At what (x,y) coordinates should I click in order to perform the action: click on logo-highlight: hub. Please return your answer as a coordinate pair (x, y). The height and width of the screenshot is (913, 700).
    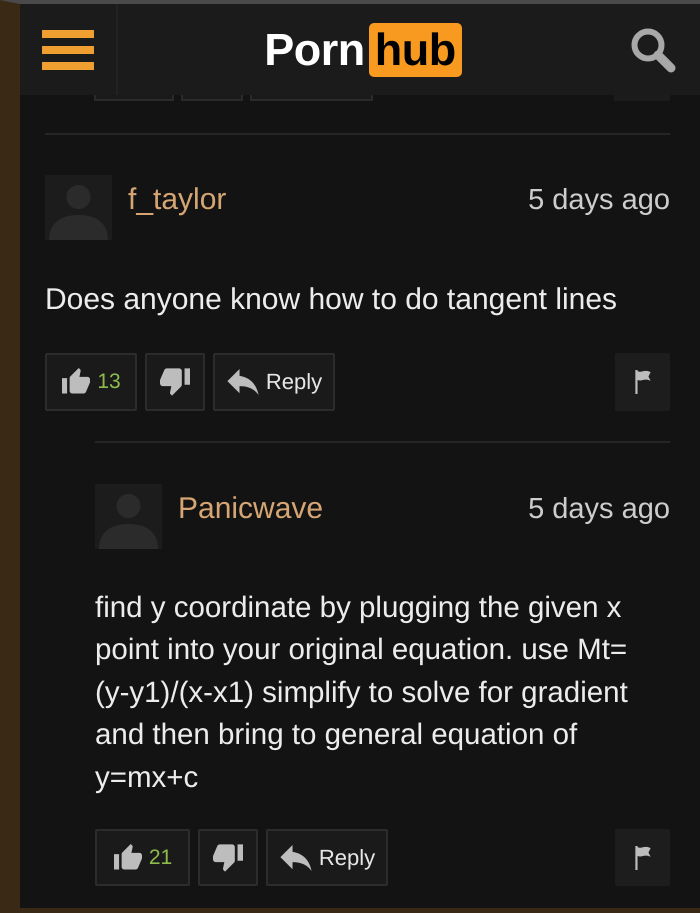
    Looking at the image, I should click on (415, 49).